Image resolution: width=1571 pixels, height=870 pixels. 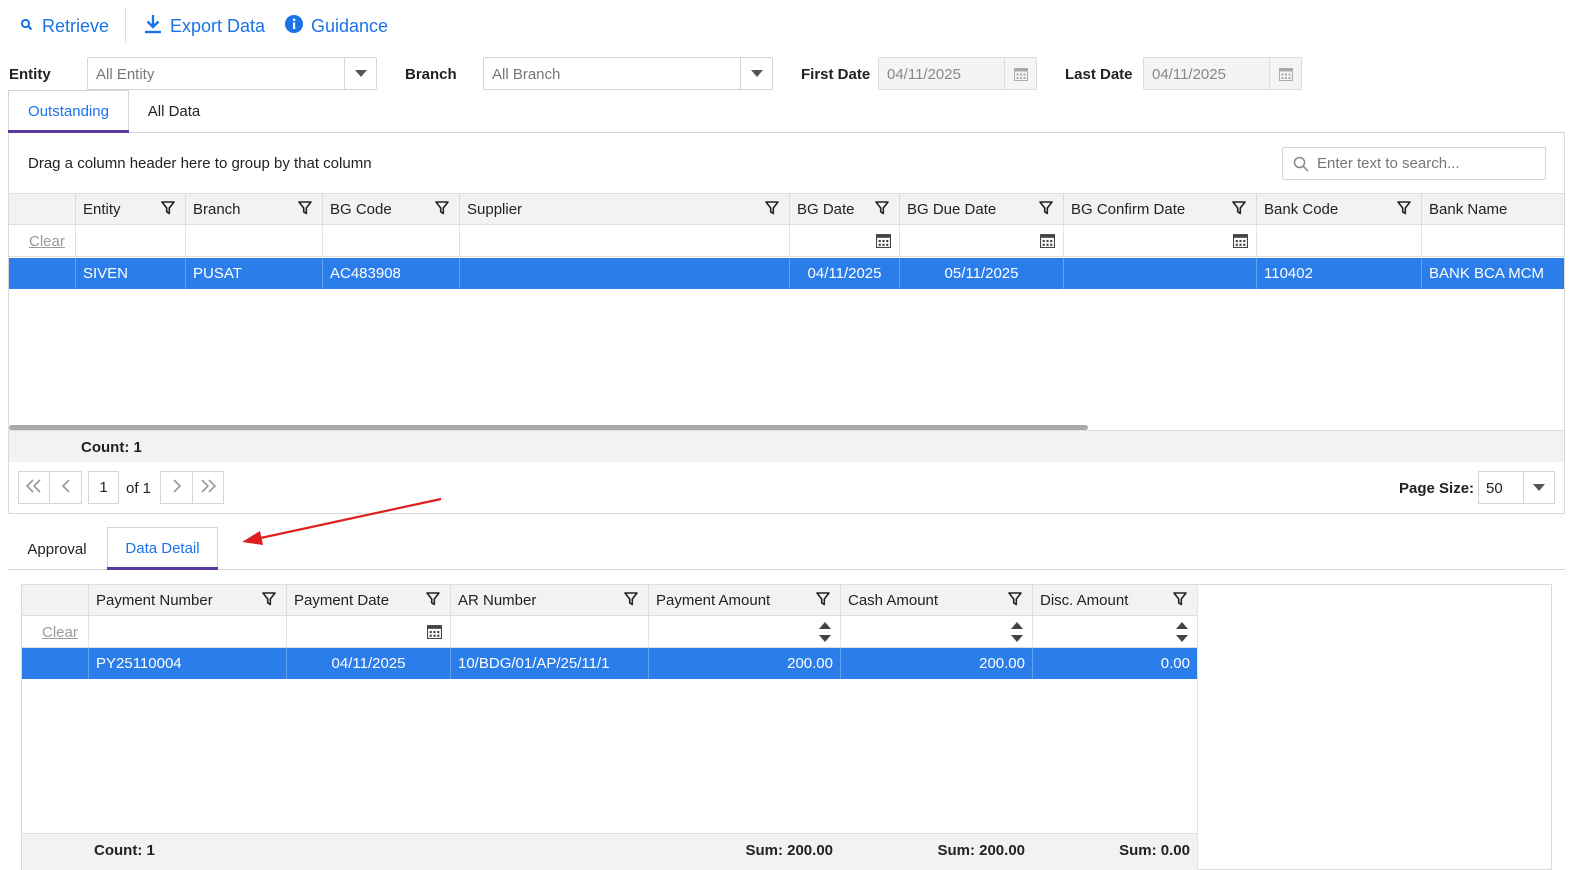 What do you see at coordinates (253, 273) in the screenshot?
I see `cell-branch: PUSAT` at bounding box center [253, 273].